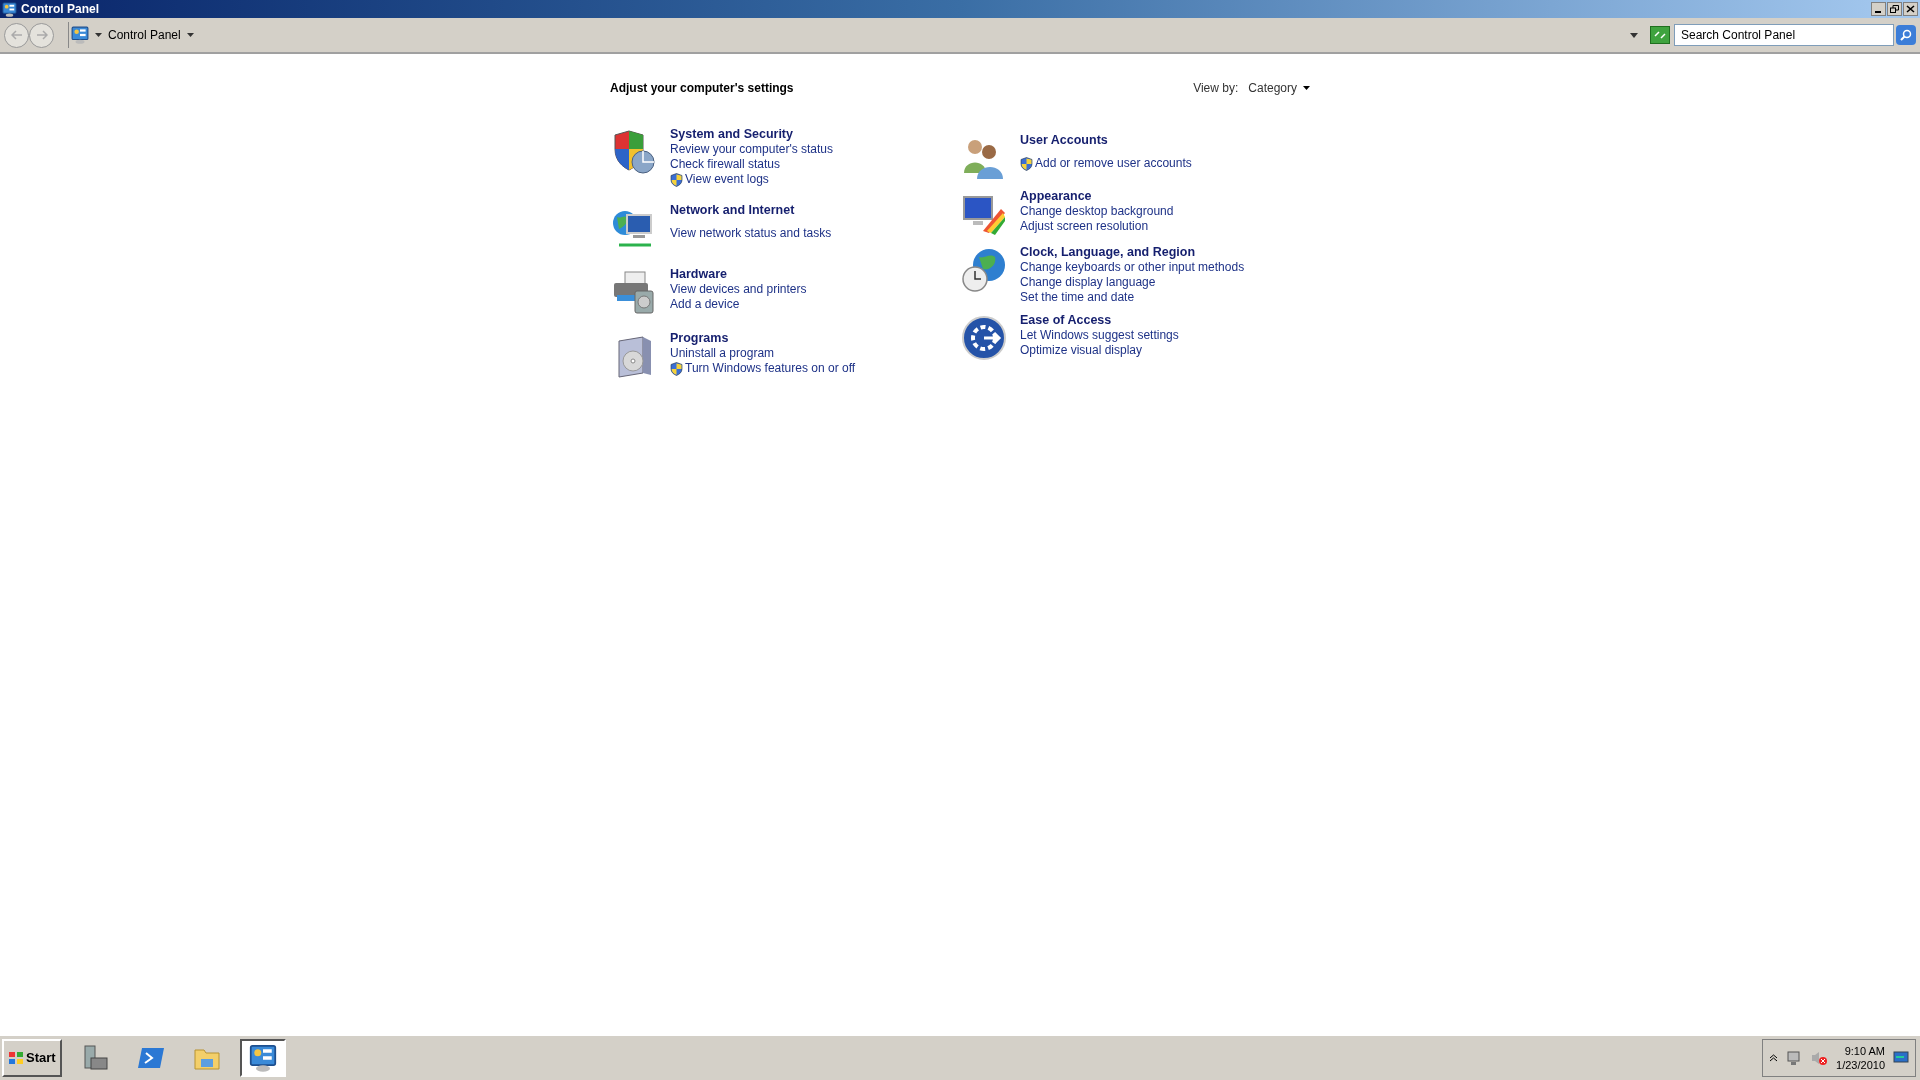  What do you see at coordinates (16, 35) in the screenshot?
I see `back-arrow-icon` at bounding box center [16, 35].